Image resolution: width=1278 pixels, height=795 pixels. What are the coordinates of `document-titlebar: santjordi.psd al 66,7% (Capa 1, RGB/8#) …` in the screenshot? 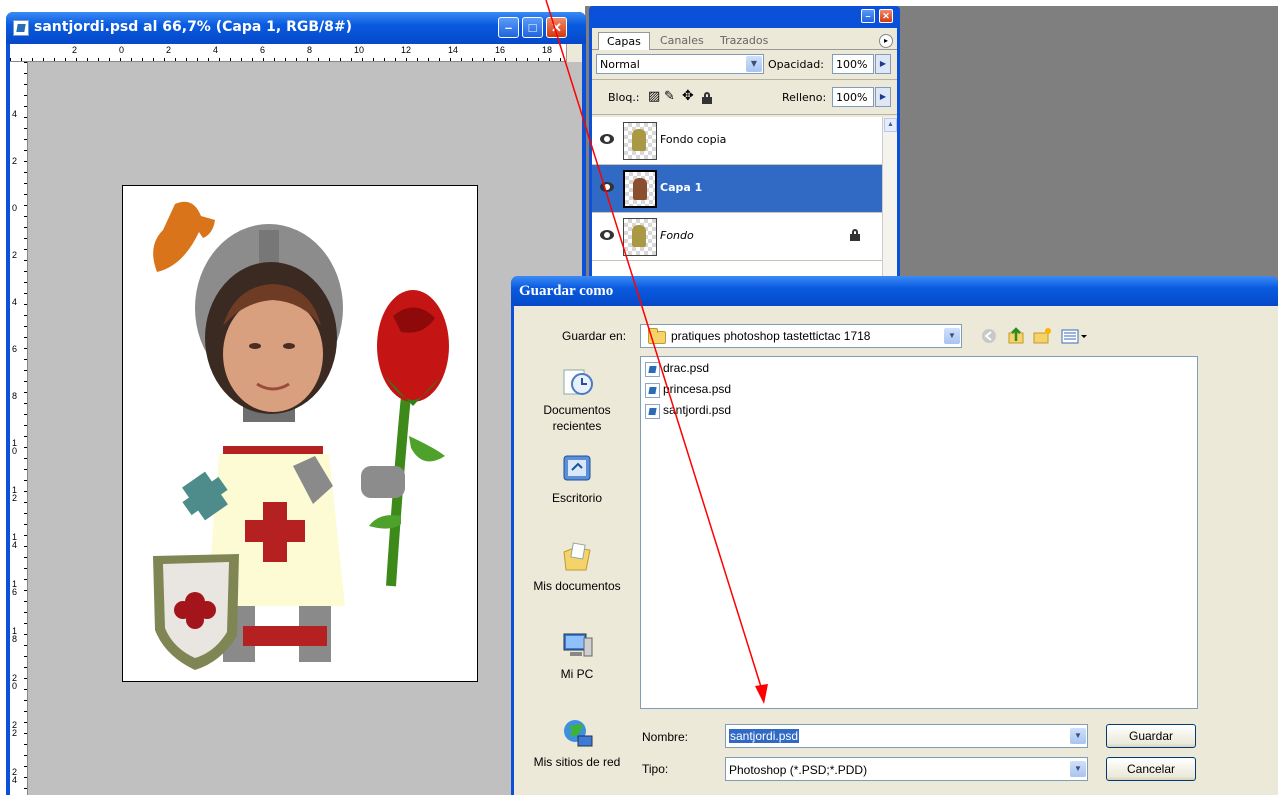 It's located at (296, 28).